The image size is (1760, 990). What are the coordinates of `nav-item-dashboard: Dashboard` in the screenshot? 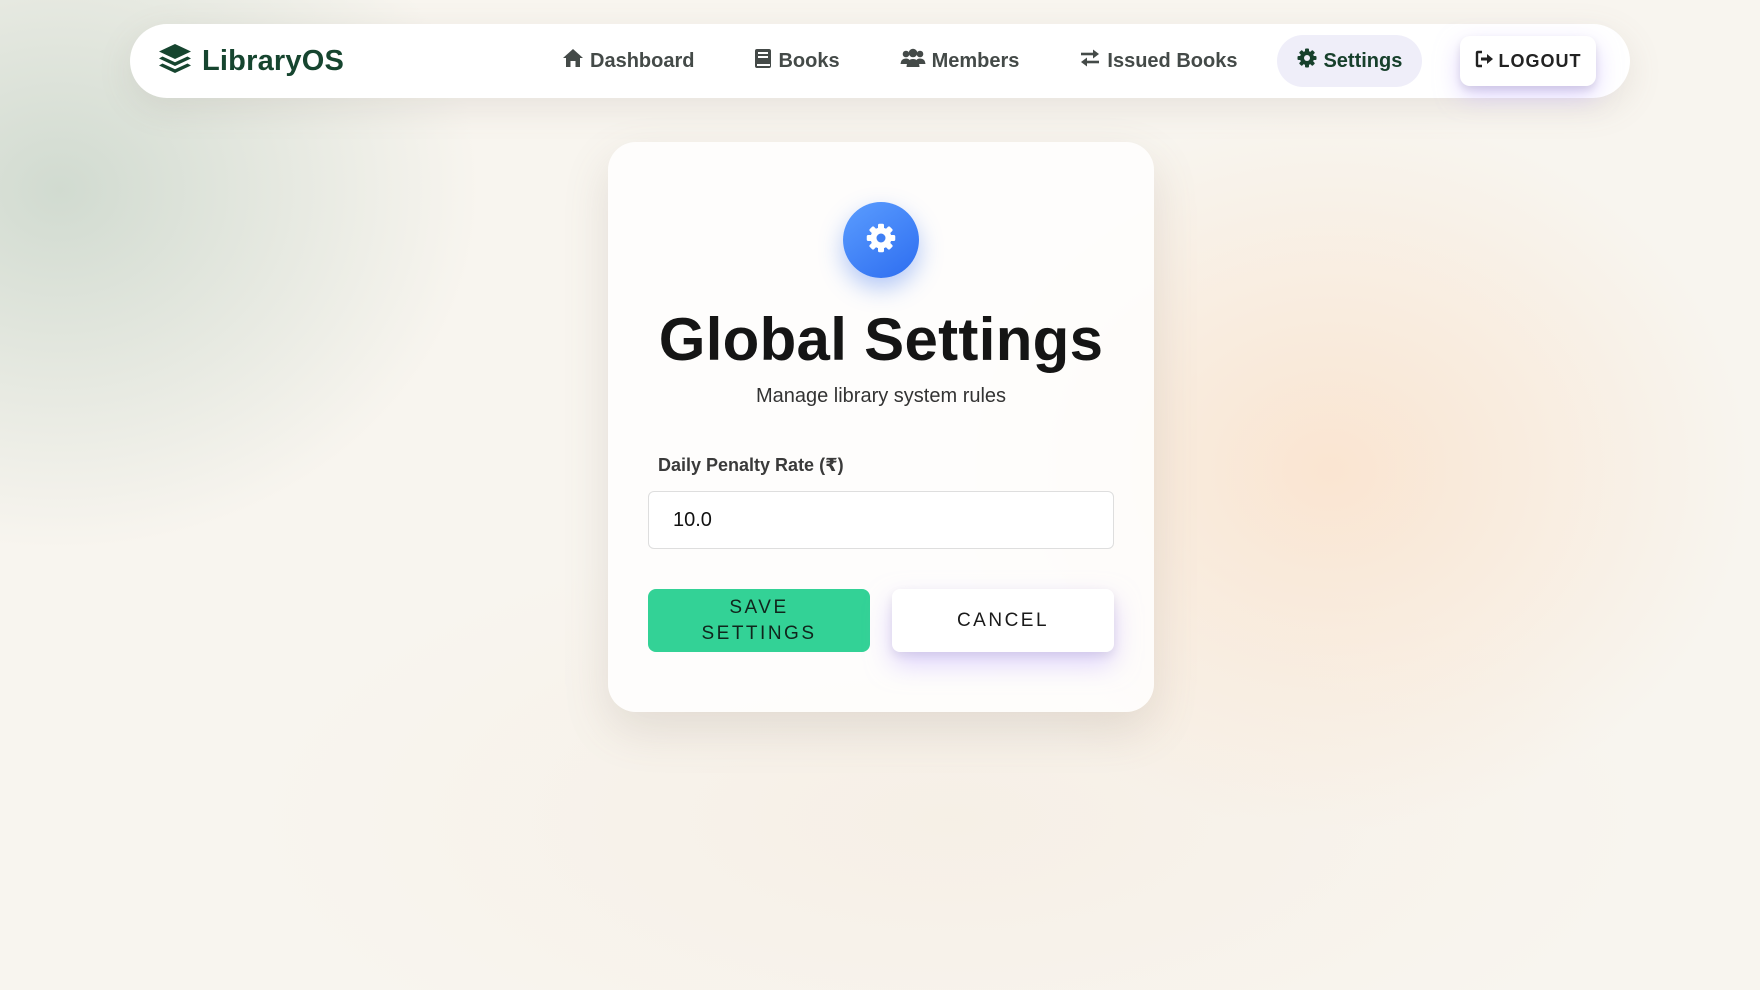 It's located at (628, 61).